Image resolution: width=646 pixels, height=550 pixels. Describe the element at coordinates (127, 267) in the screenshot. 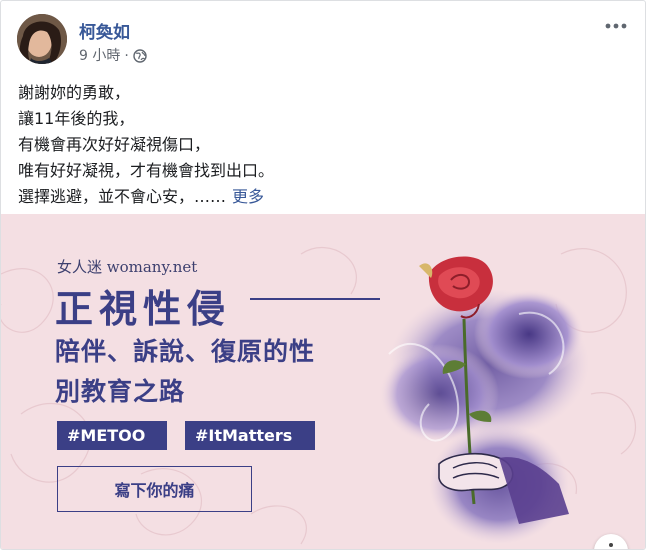

I see `brand-logo-text: 女人迷 womany.net` at that location.